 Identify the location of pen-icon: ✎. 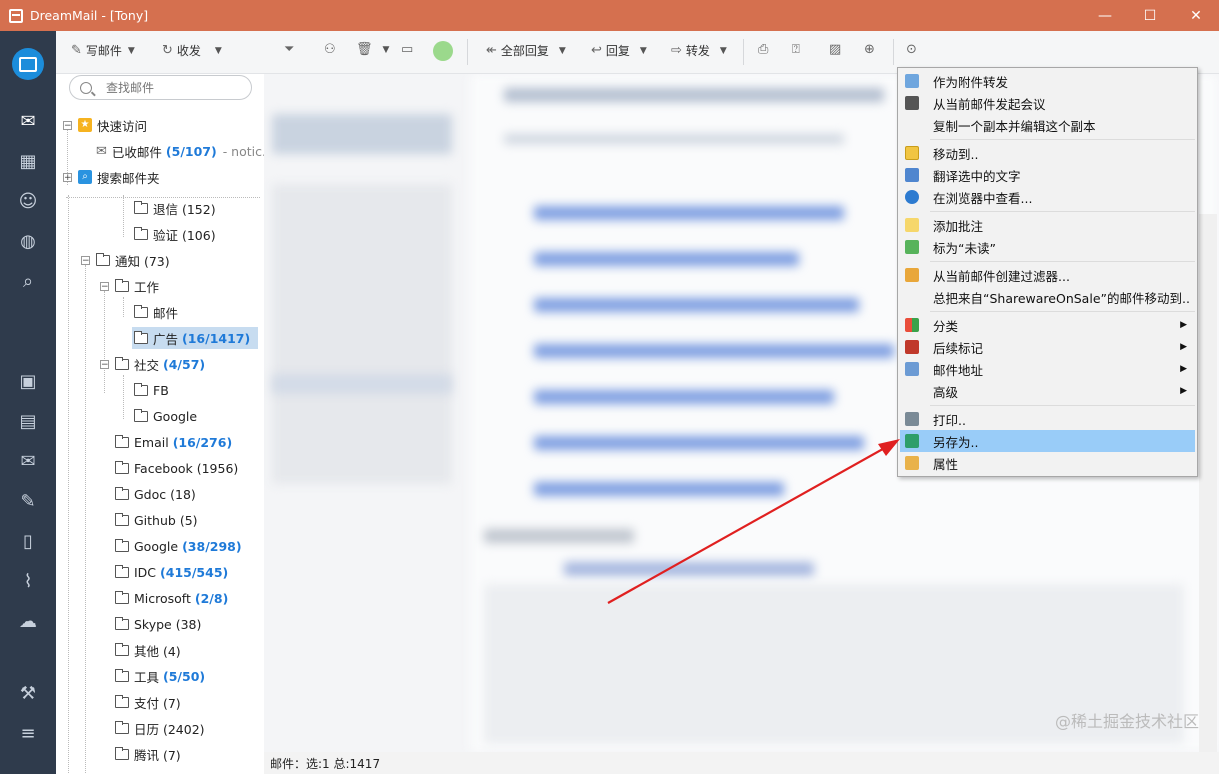
(28, 501).